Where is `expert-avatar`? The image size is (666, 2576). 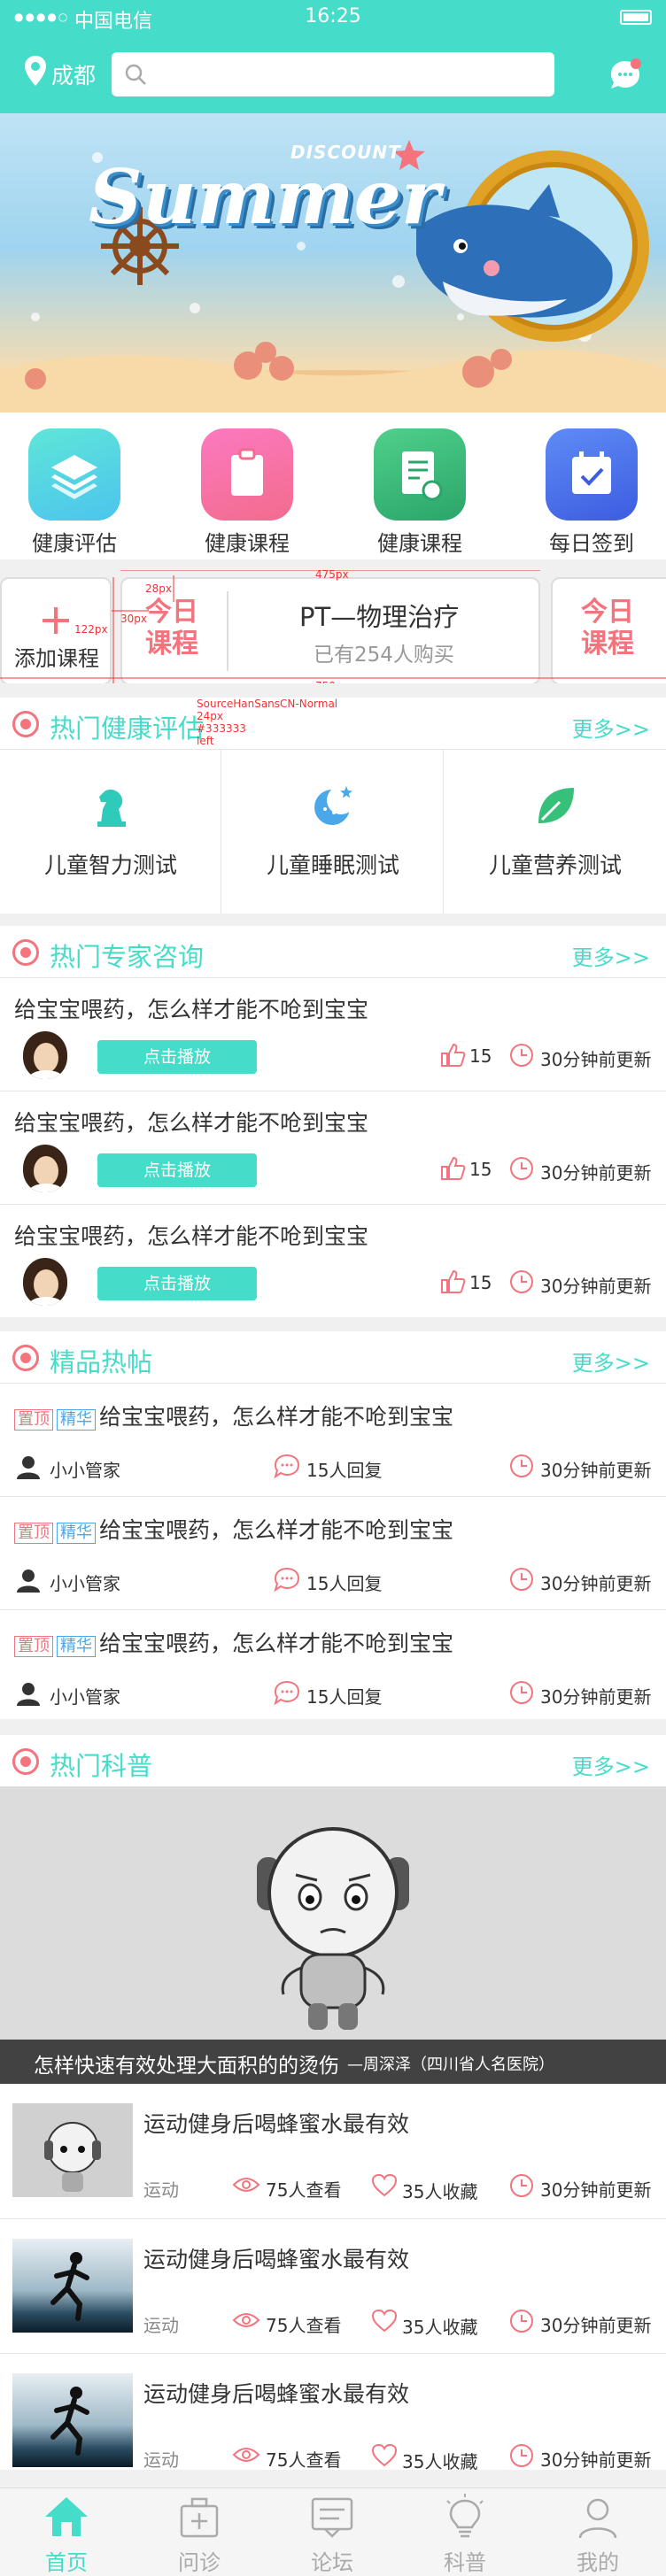 expert-avatar is located at coordinates (45, 1055).